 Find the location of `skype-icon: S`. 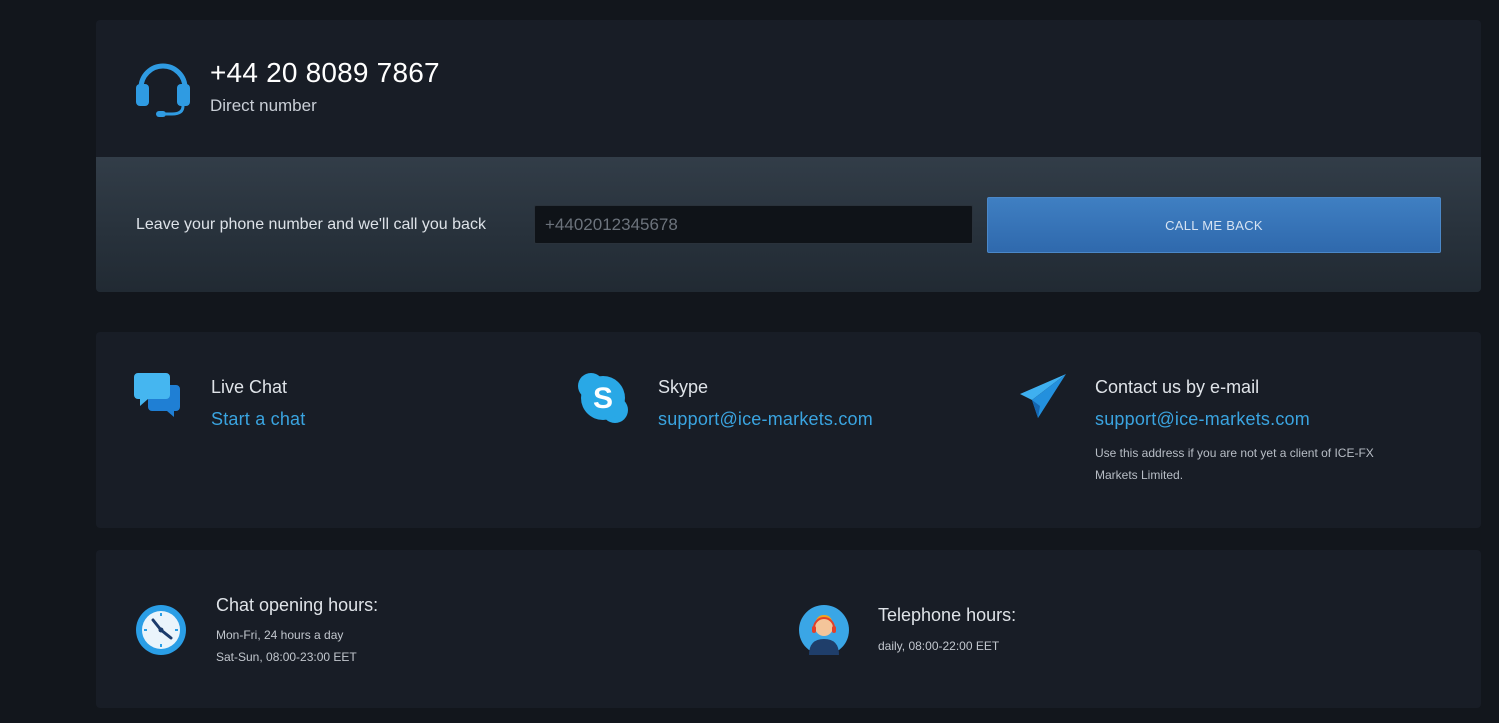

skype-icon: S is located at coordinates (603, 400).